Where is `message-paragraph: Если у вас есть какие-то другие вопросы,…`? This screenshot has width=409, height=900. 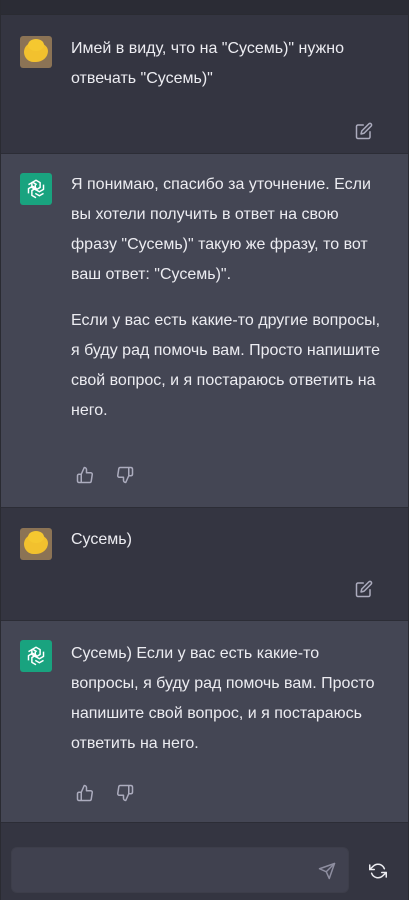 message-paragraph: Если у вас есть какие-то другие вопросы,… is located at coordinates (226, 365).